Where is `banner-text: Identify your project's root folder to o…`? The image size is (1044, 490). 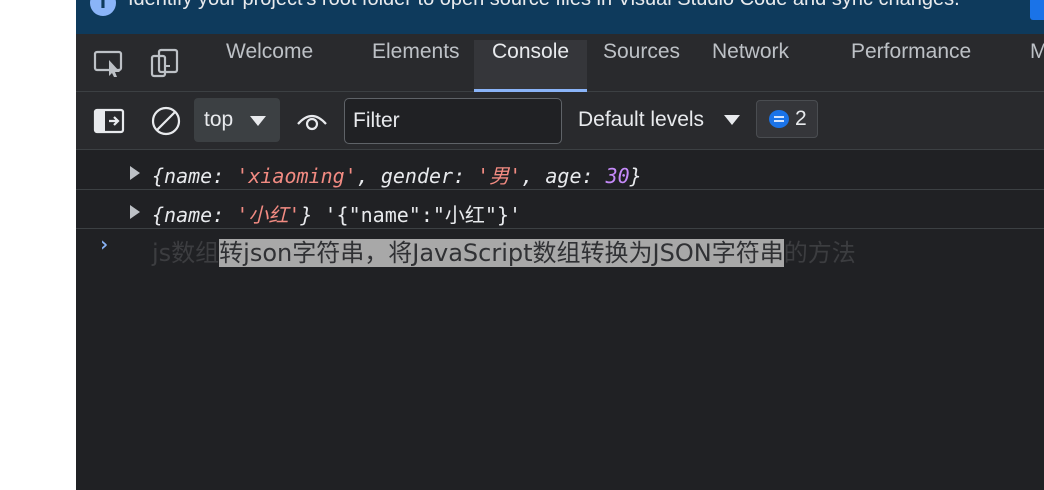 banner-text: Identify your project's root folder to o… is located at coordinates (544, 5).